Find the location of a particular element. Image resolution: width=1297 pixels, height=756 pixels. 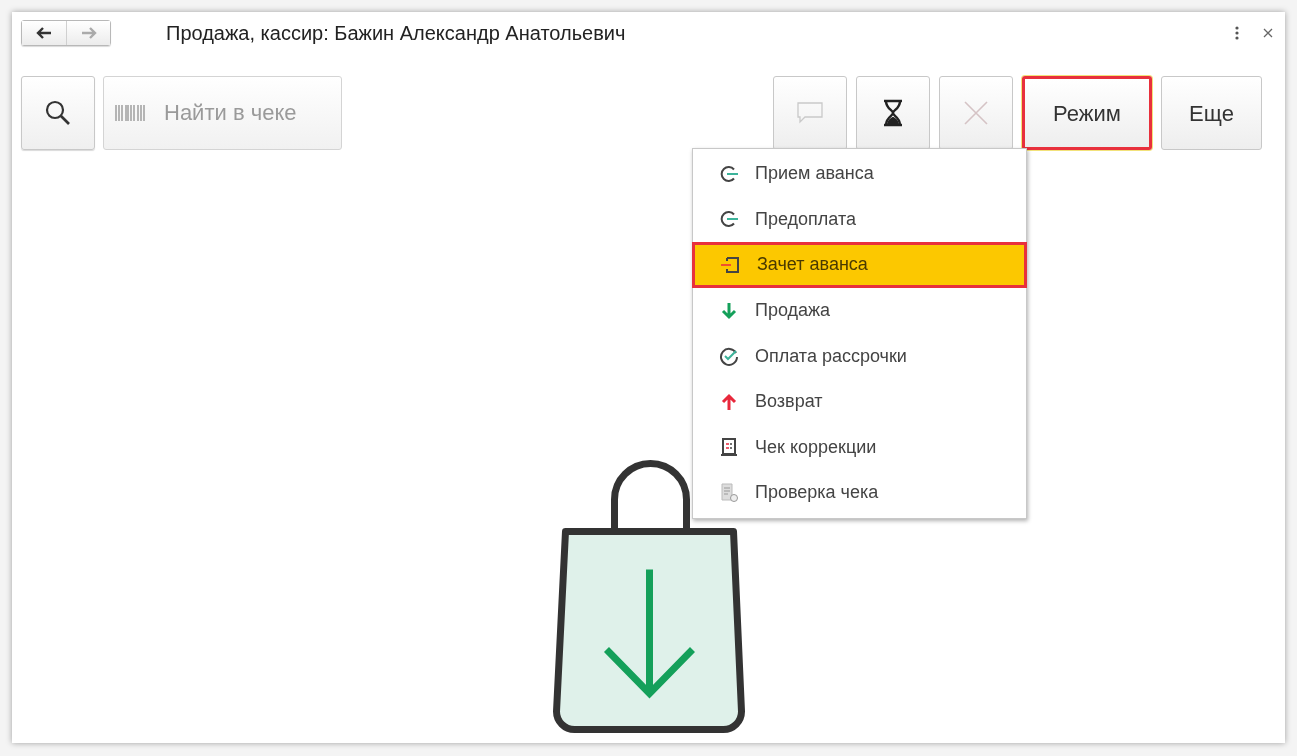

check-circle-icon is located at coordinates (729, 356).